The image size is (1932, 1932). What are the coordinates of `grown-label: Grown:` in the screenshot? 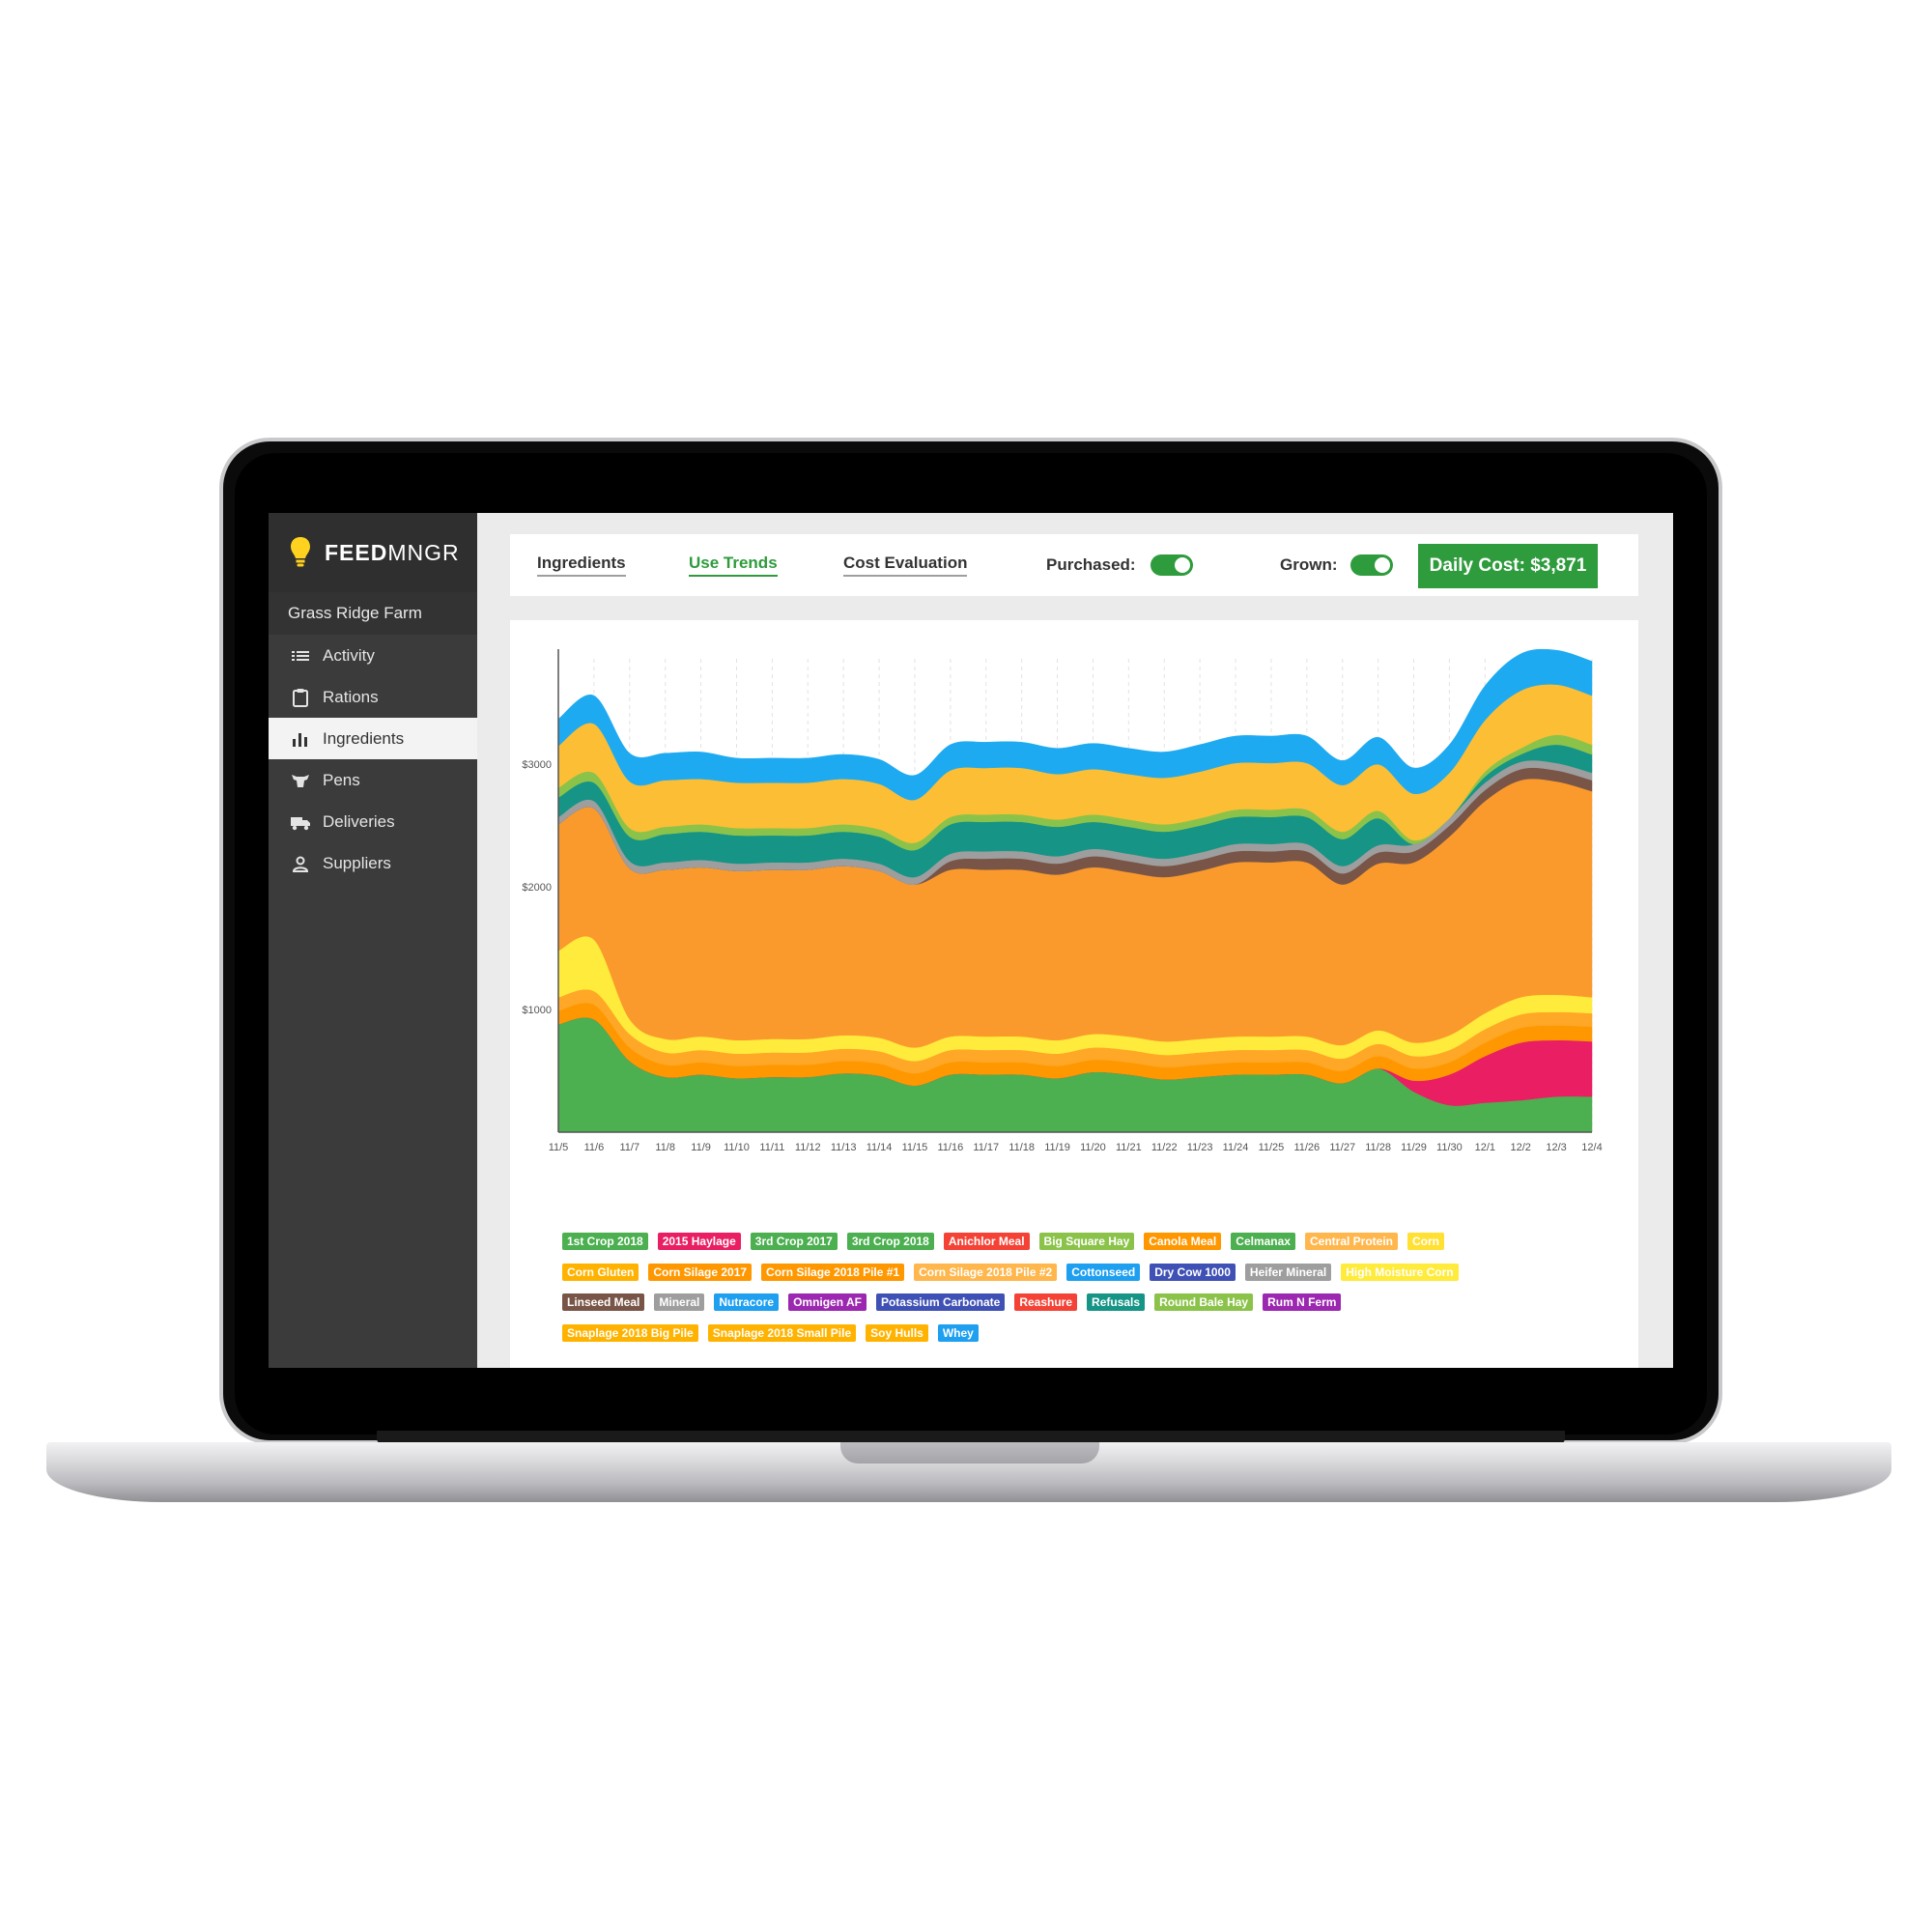 It's located at (1309, 564).